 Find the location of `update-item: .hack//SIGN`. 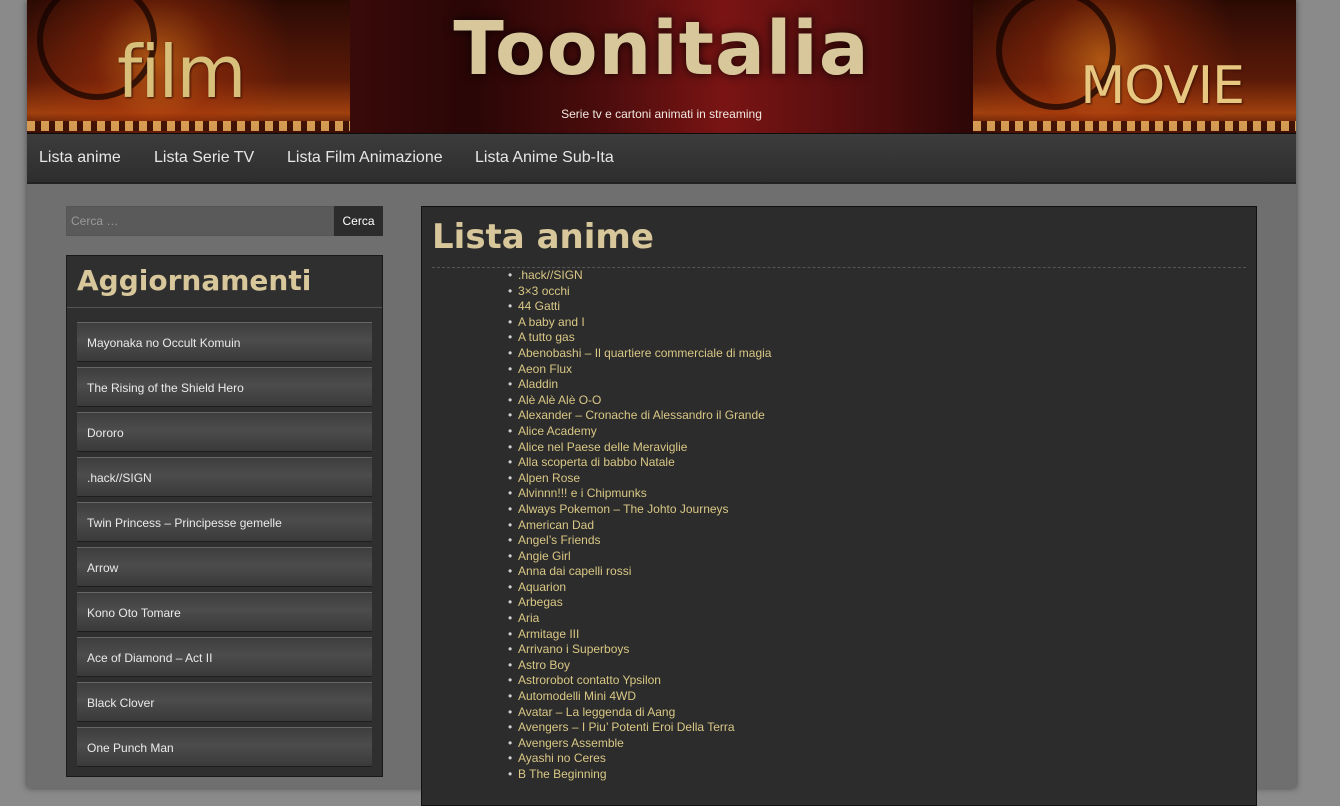

update-item: .hack//SIGN is located at coordinates (224, 477).